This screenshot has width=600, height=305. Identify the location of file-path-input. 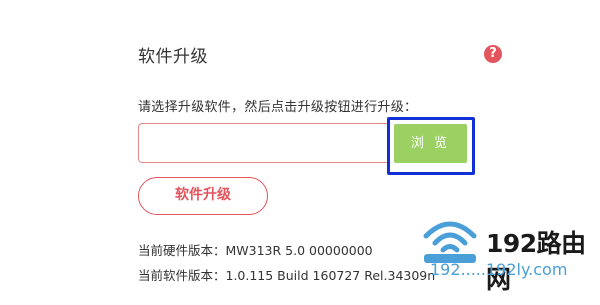
(263, 143).